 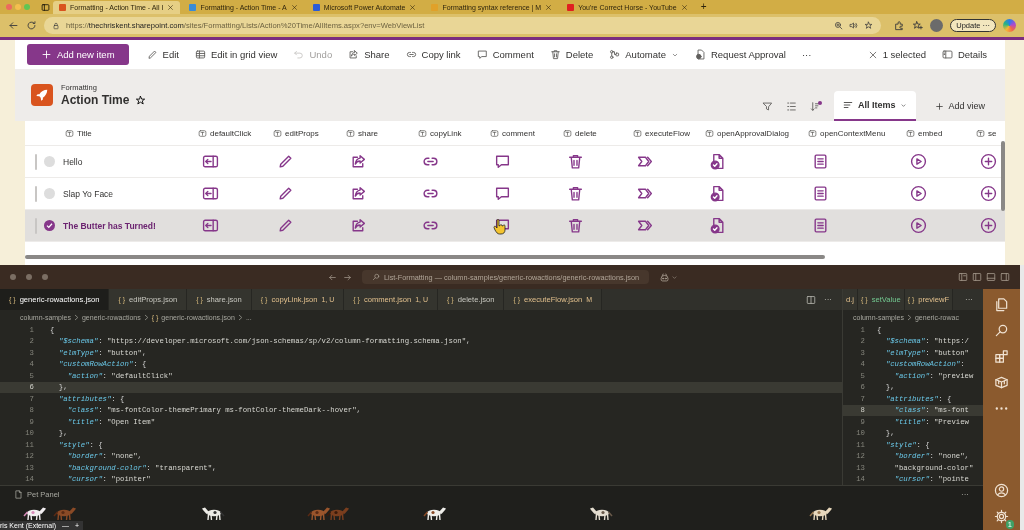 What do you see at coordinates (515, 162) in the screenshot?
I see `list-row: Hello` at bounding box center [515, 162].